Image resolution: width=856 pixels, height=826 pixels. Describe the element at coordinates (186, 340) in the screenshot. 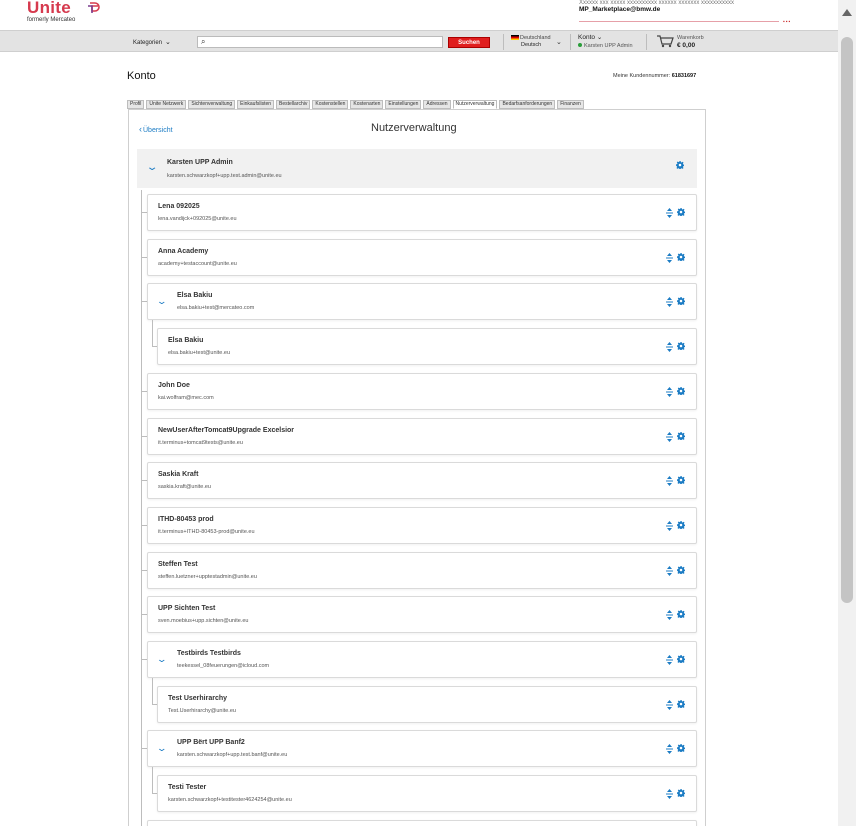

I see `user-name: Elsa Bakiu` at that location.